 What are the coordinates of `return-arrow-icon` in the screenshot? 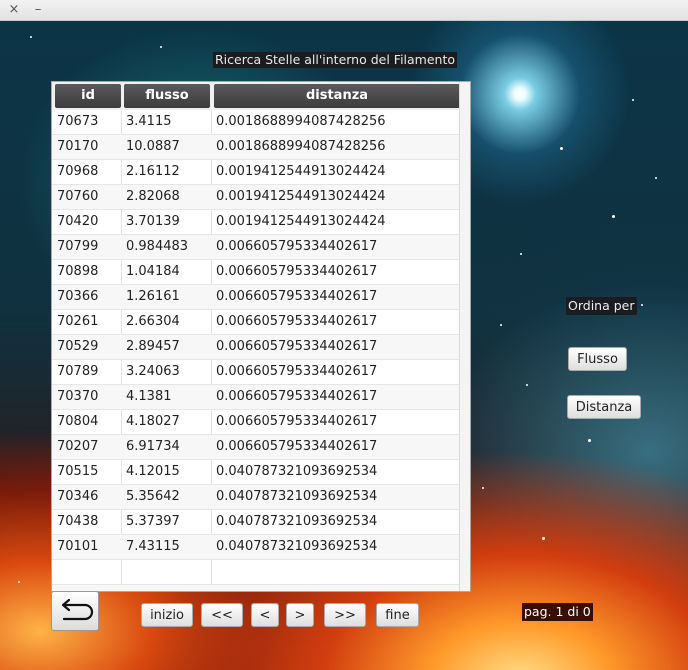 It's located at (77, 609).